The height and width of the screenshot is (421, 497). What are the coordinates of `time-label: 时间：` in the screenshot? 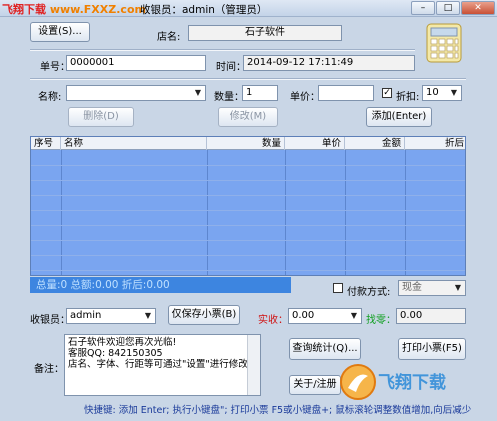 It's located at (231, 67).